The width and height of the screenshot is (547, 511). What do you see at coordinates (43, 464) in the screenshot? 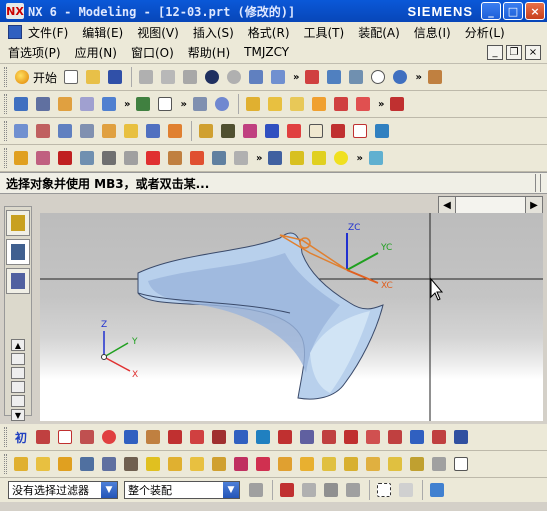
I see `translate-icon` at bounding box center [43, 464].